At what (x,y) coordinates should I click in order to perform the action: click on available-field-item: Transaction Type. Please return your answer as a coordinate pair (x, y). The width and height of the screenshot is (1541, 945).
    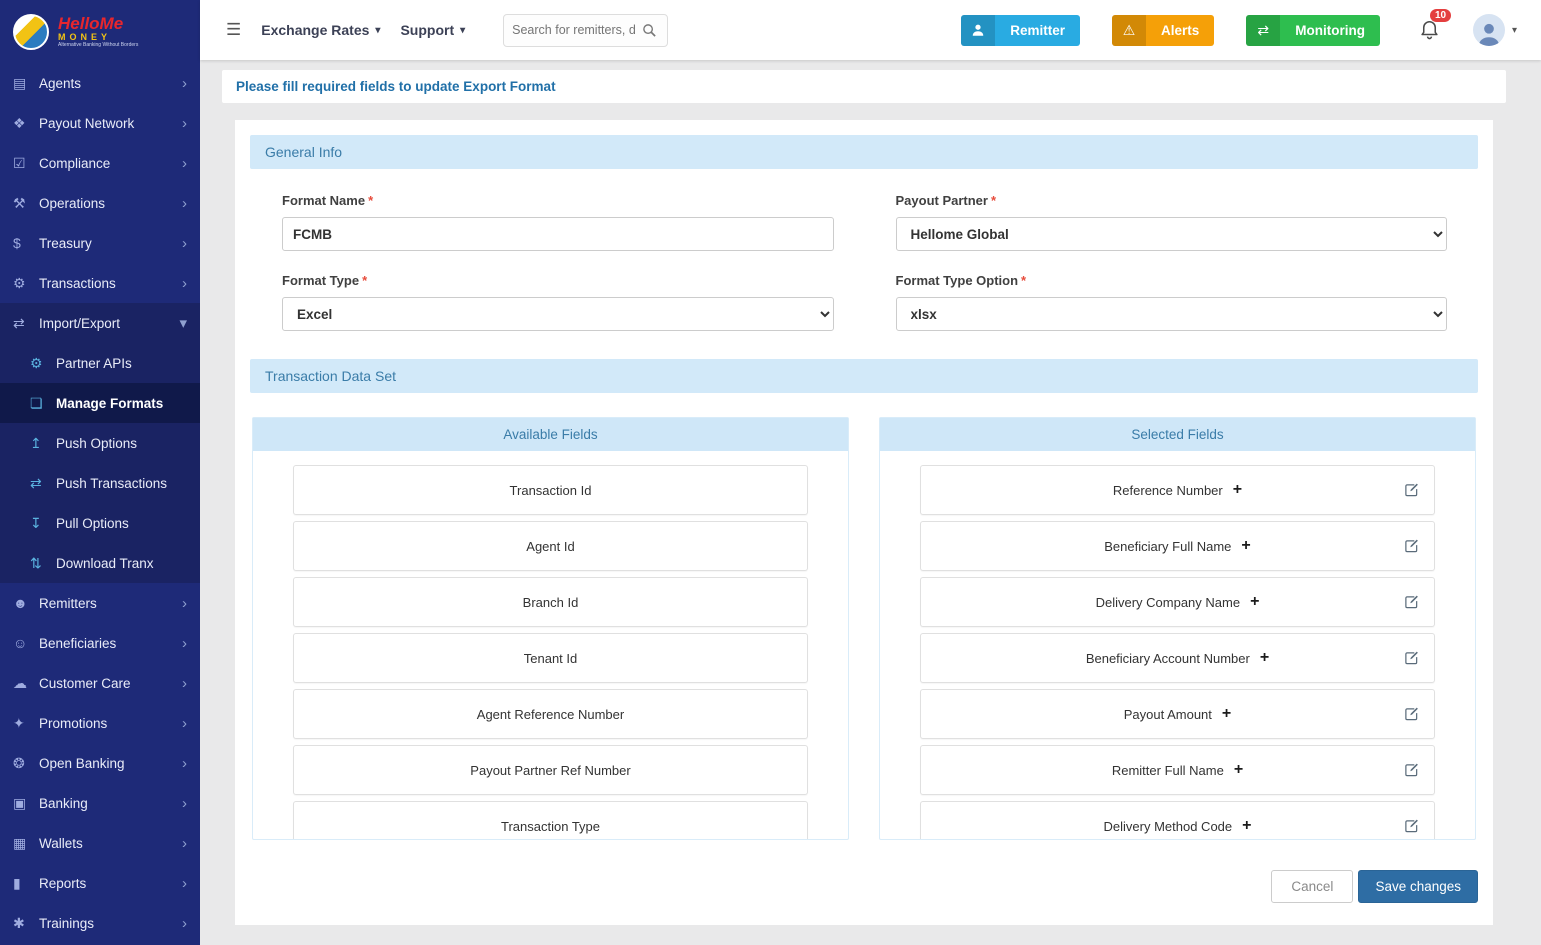
    Looking at the image, I should click on (550, 820).